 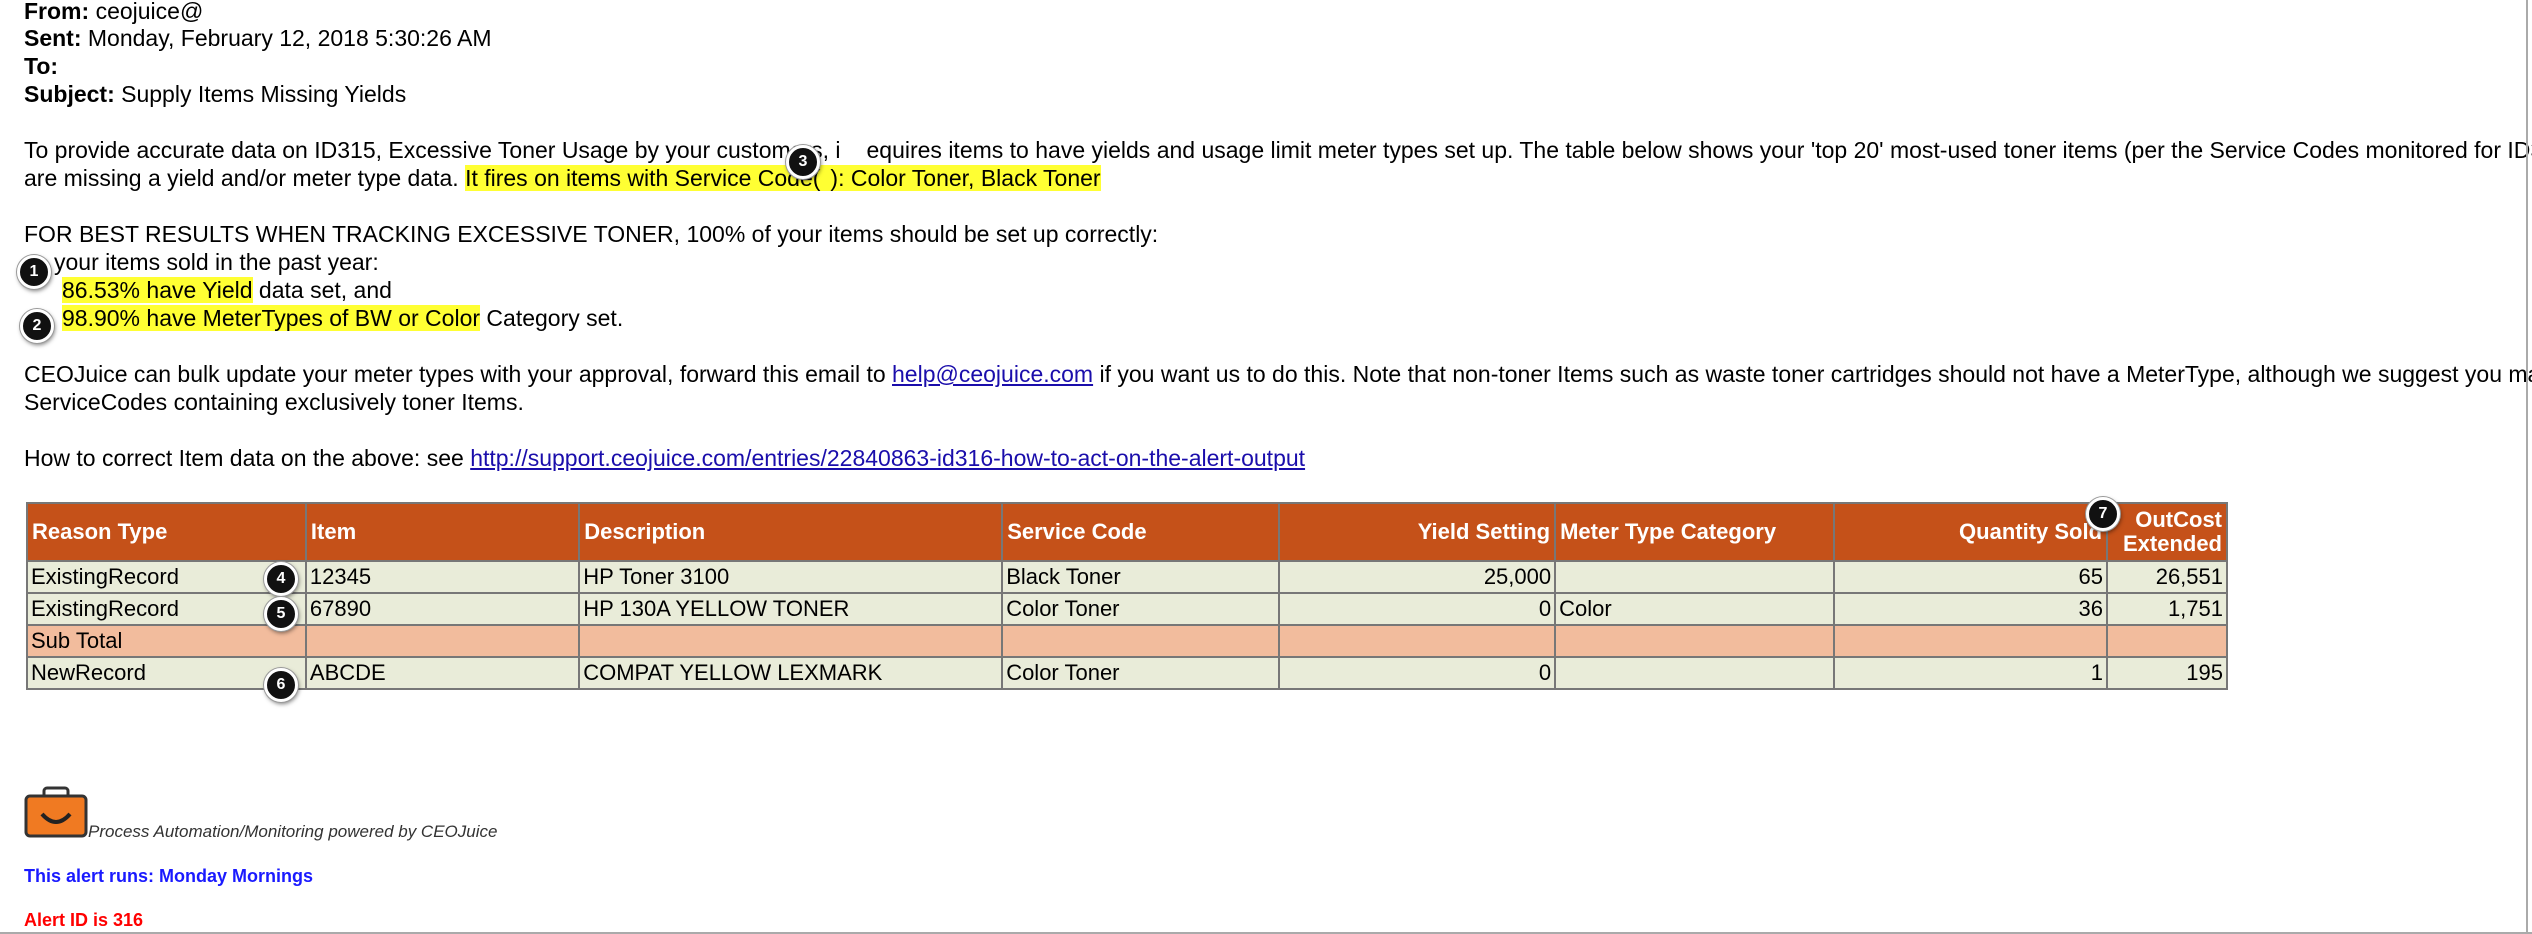 What do you see at coordinates (2167, 641) in the screenshot?
I see `cell-outcost` at bounding box center [2167, 641].